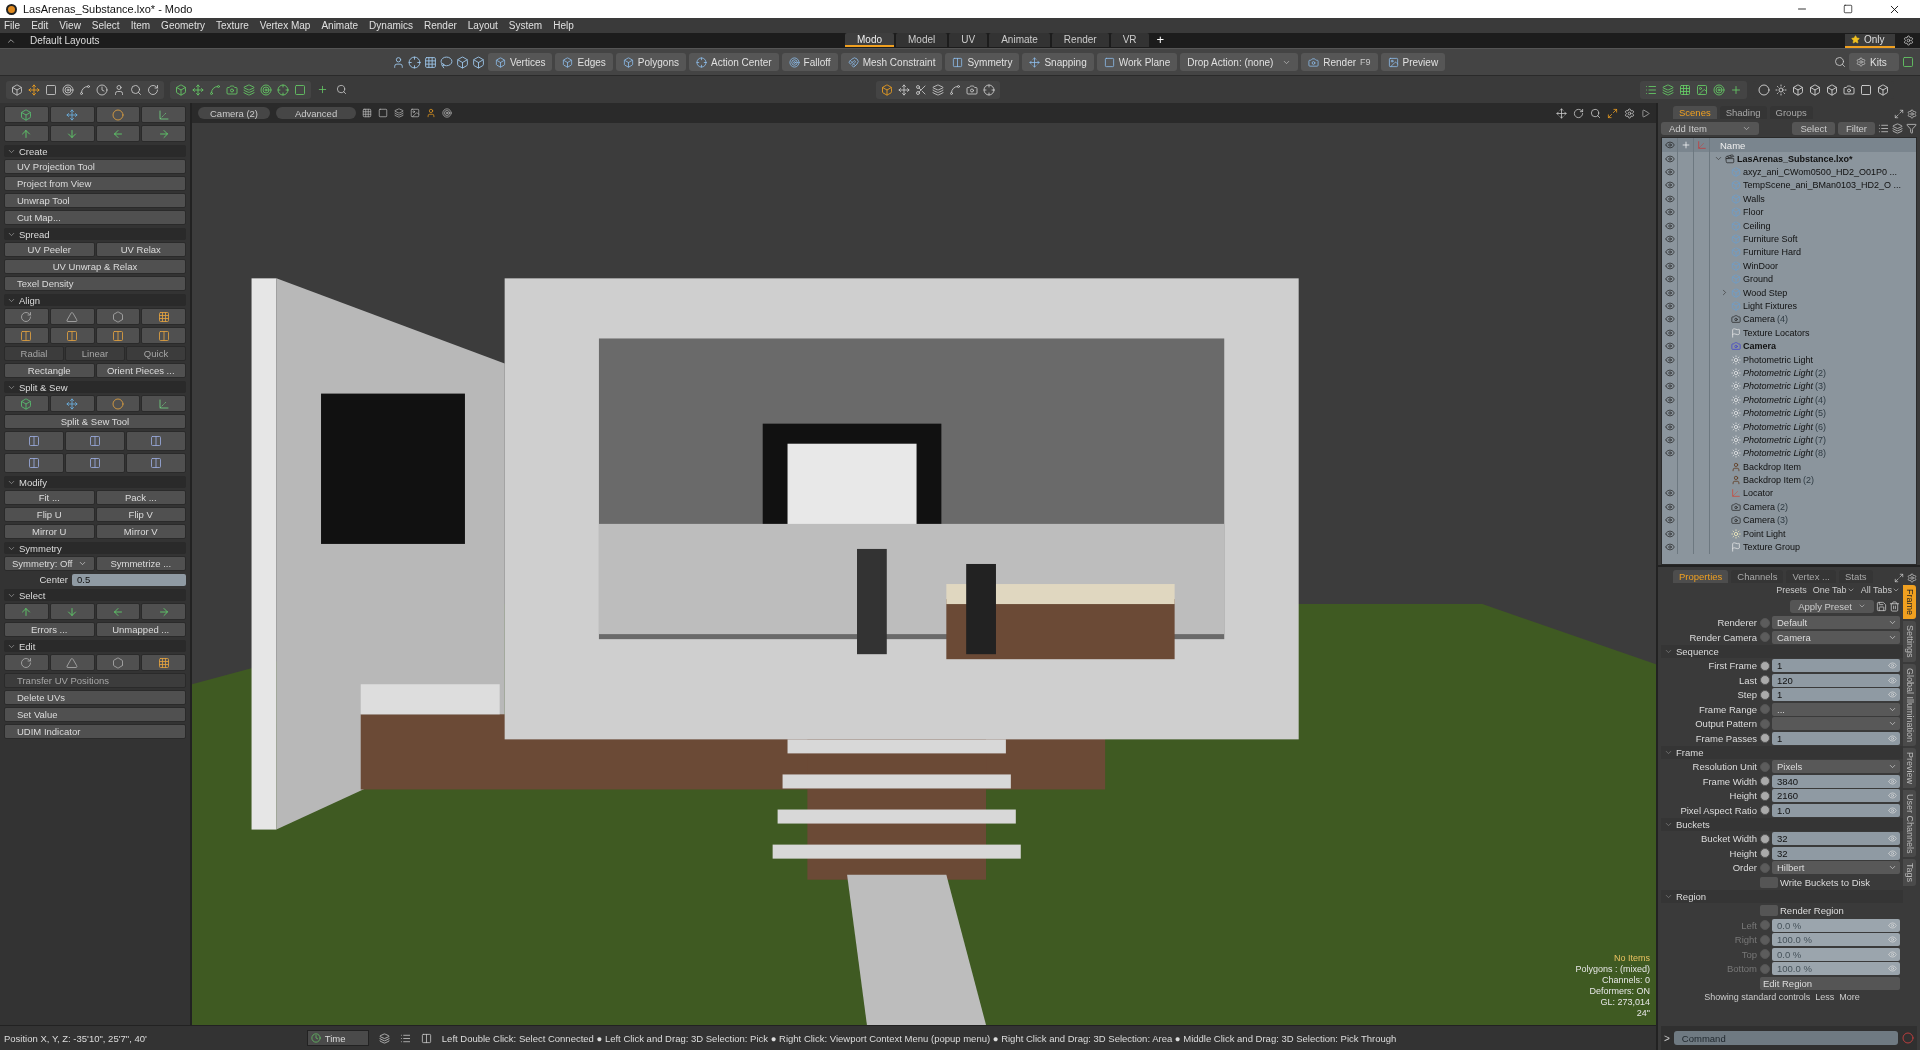 Image resolution: width=1920 pixels, height=1050 pixels. Describe the element at coordinates (1908, 62) in the screenshot. I see `panel-icon` at that location.